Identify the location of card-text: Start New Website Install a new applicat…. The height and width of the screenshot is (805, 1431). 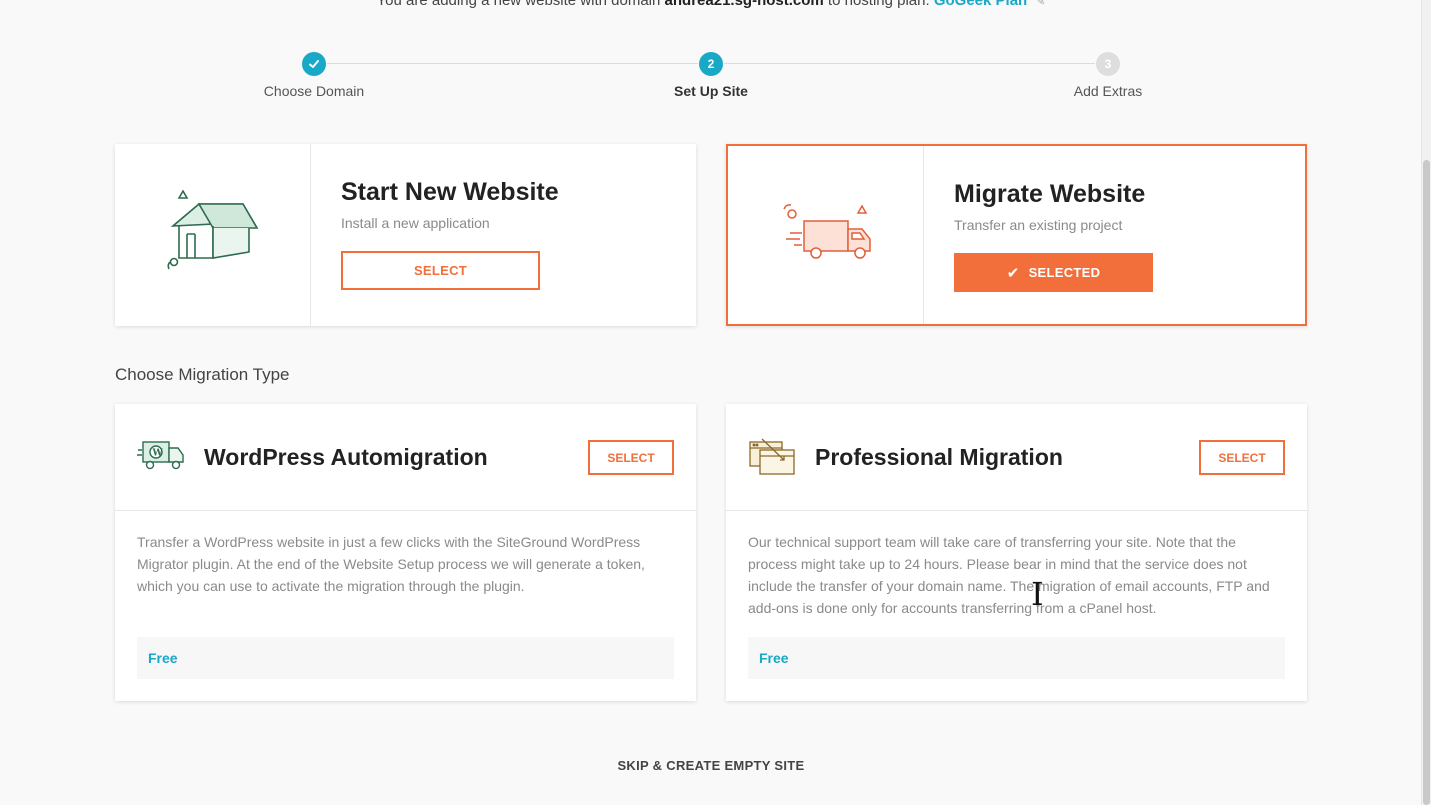
(435, 235).